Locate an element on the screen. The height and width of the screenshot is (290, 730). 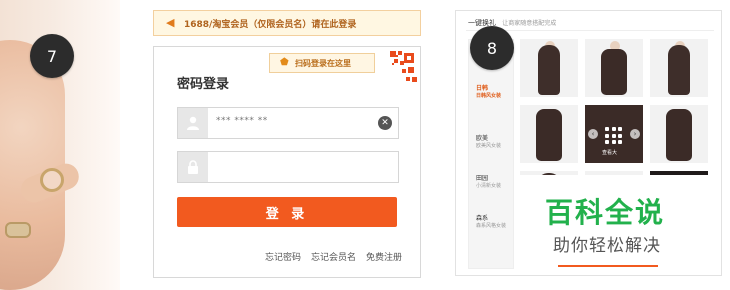
step-badge-8: 8 is located at coordinates (492, 48).